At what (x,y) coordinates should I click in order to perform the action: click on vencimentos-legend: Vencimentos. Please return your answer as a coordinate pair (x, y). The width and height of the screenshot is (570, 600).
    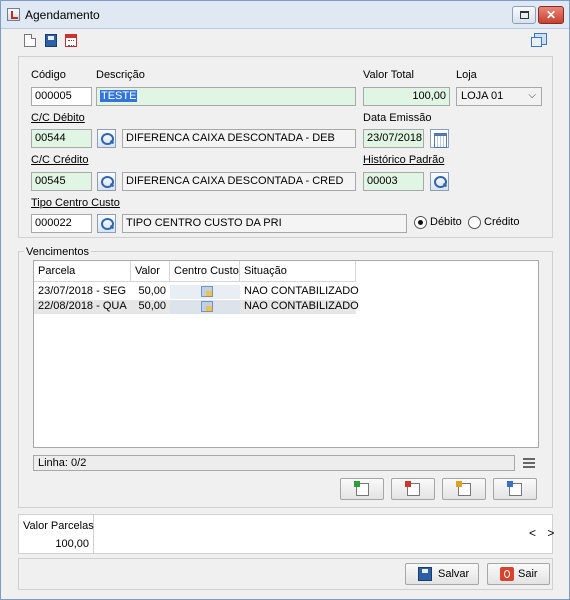
    Looking at the image, I should click on (57, 252).